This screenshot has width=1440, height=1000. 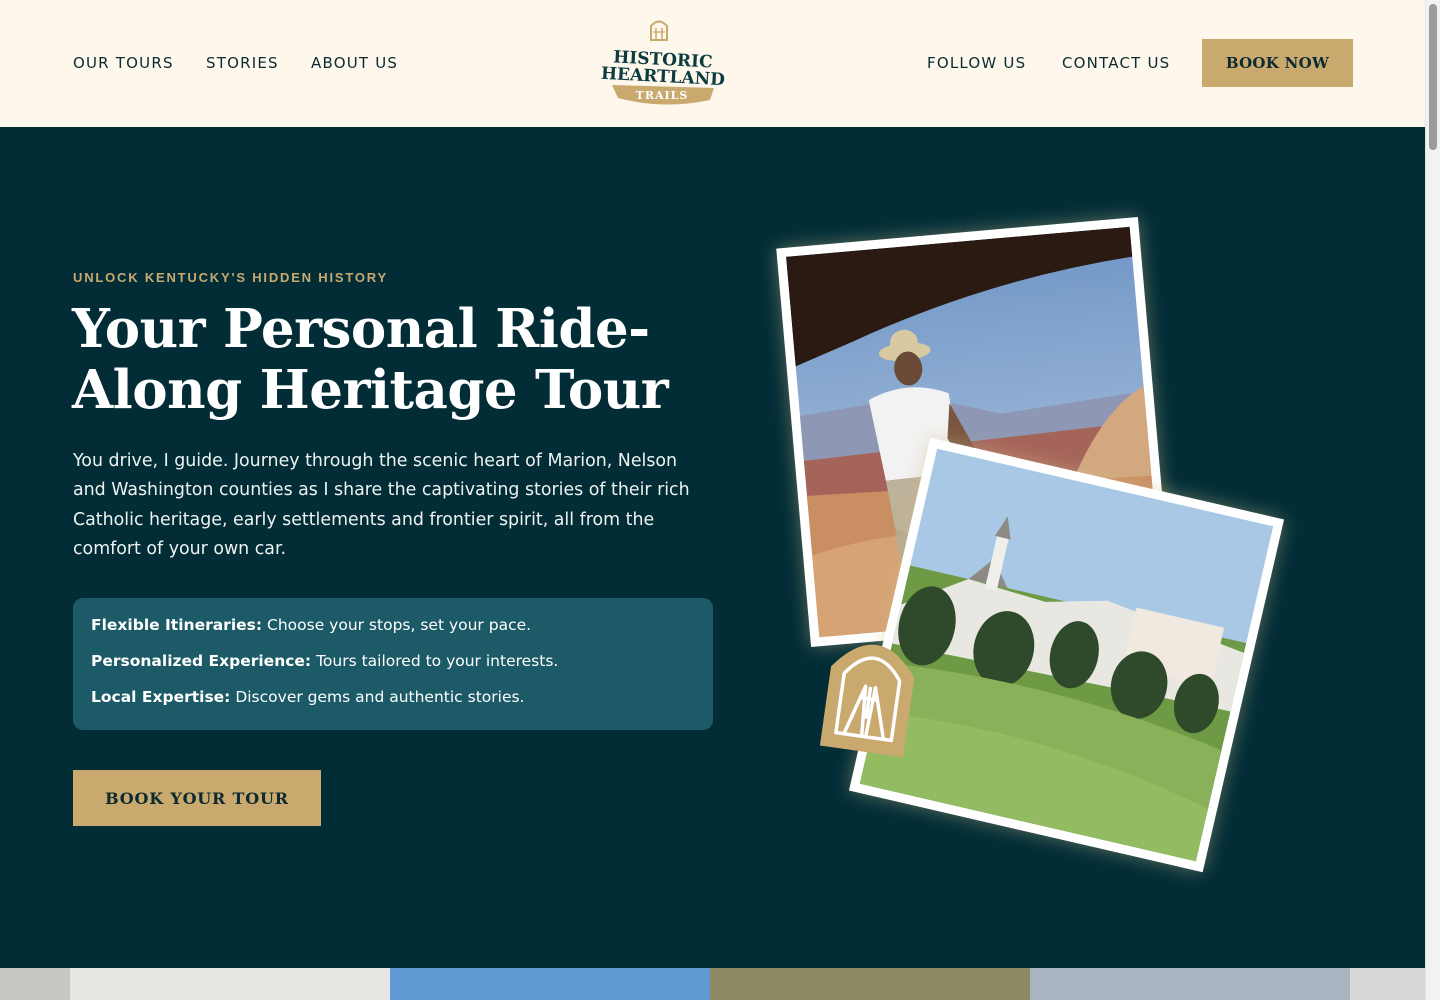 I want to click on feature-text: Discover gems and authentic stories., so click(x=377, y=697).